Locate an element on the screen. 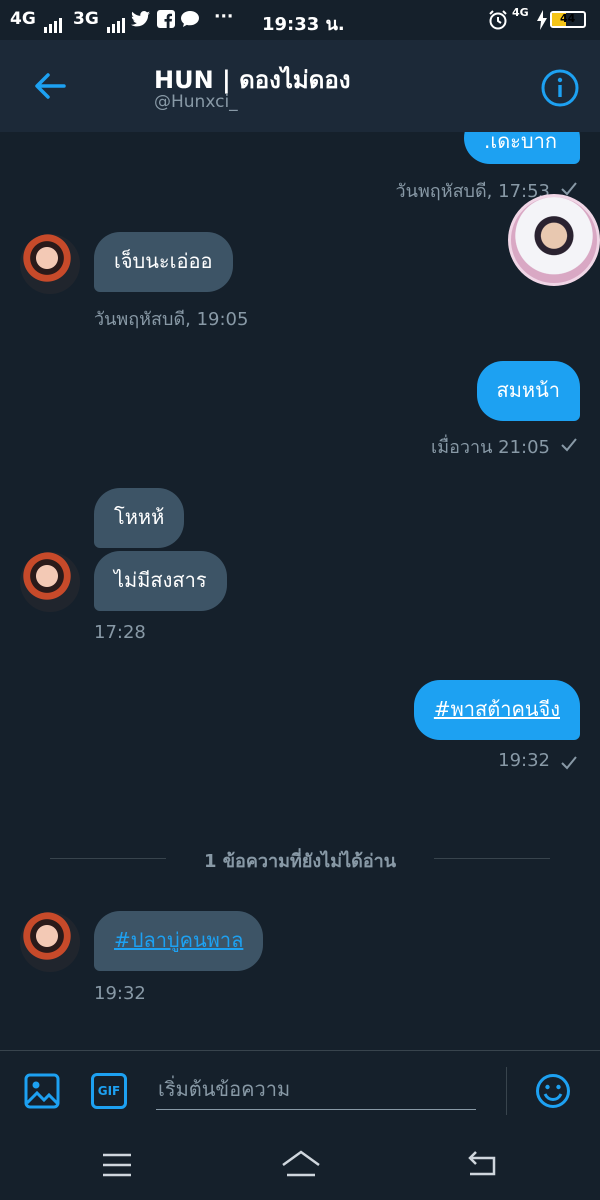 The width and height of the screenshot is (600, 1200). message-composer: GIF เริ่มต้นข้อความ is located at coordinates (300, 1090).